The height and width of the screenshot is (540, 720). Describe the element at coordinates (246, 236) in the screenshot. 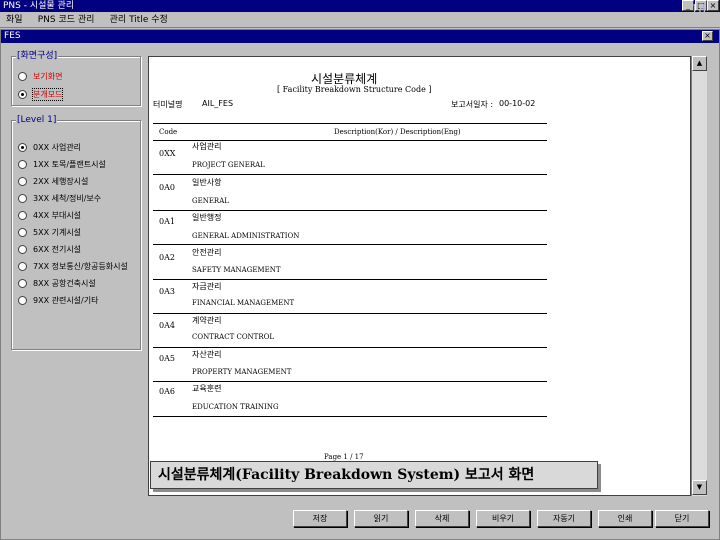

I see `row-eng: GENERAL ADMINISTRATION` at that location.